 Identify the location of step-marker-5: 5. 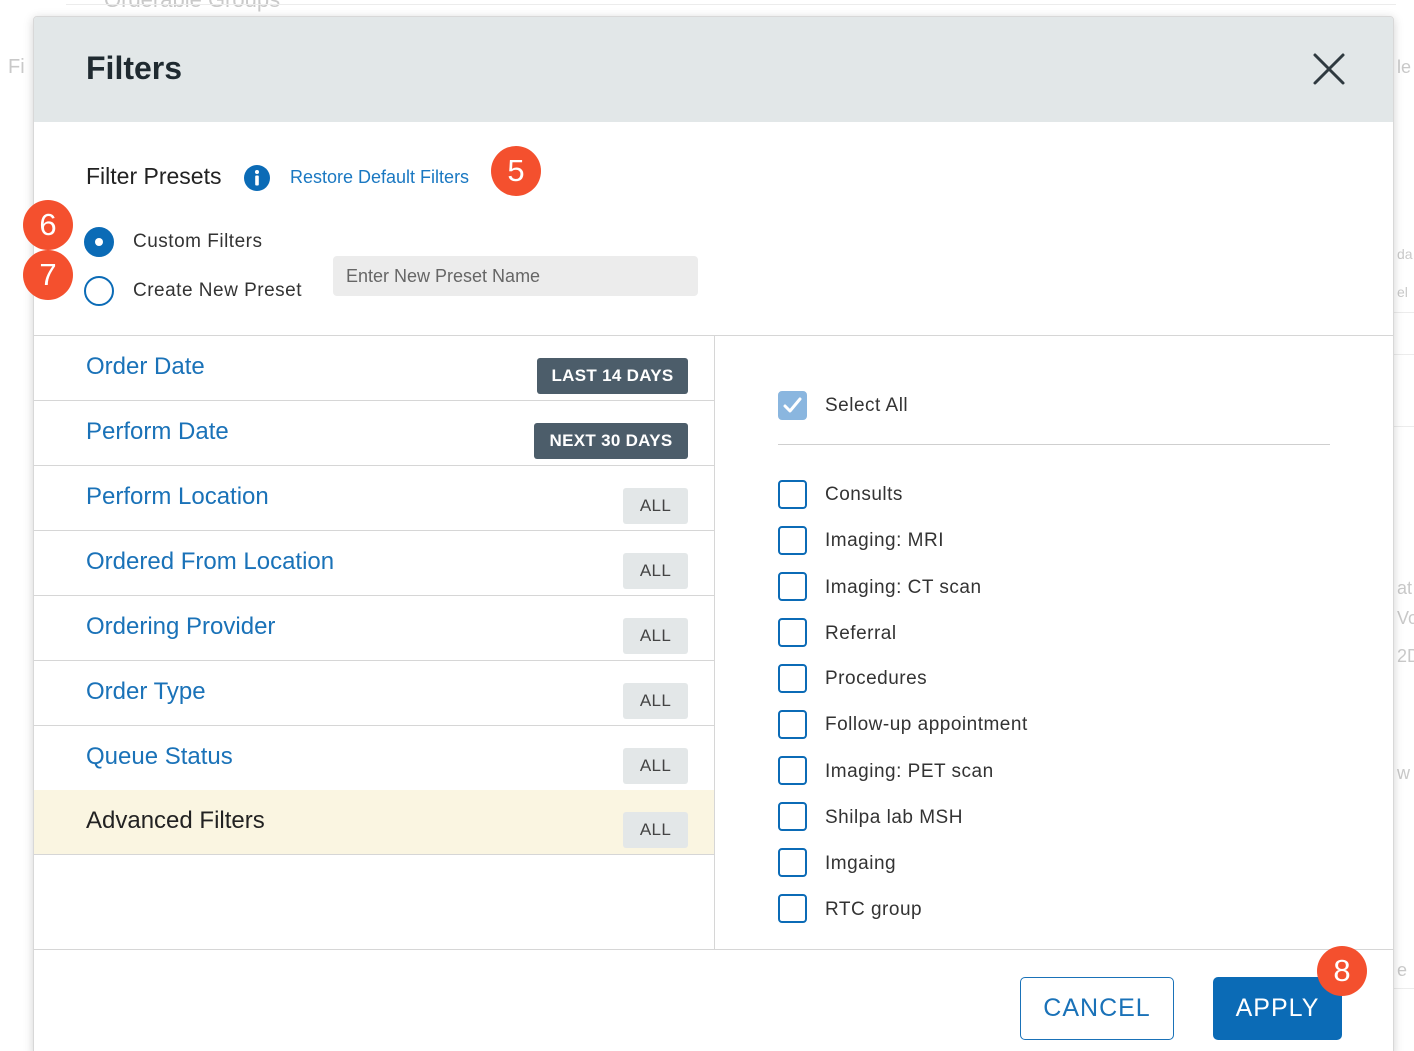
(516, 171).